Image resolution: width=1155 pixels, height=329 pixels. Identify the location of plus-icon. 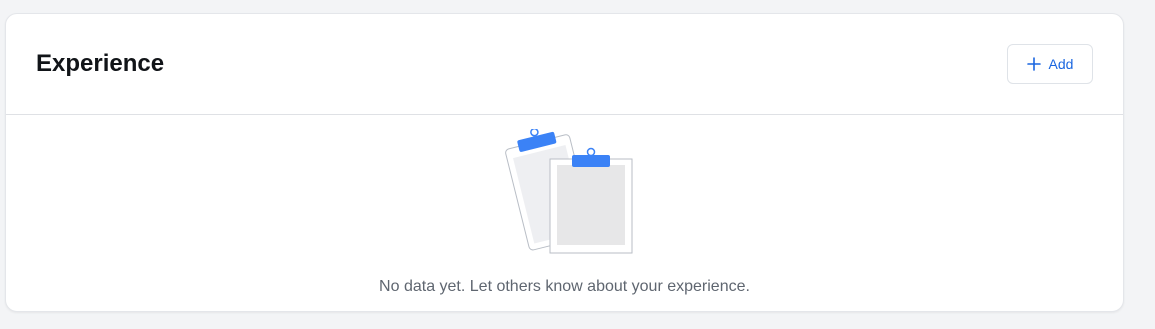
(1033, 64).